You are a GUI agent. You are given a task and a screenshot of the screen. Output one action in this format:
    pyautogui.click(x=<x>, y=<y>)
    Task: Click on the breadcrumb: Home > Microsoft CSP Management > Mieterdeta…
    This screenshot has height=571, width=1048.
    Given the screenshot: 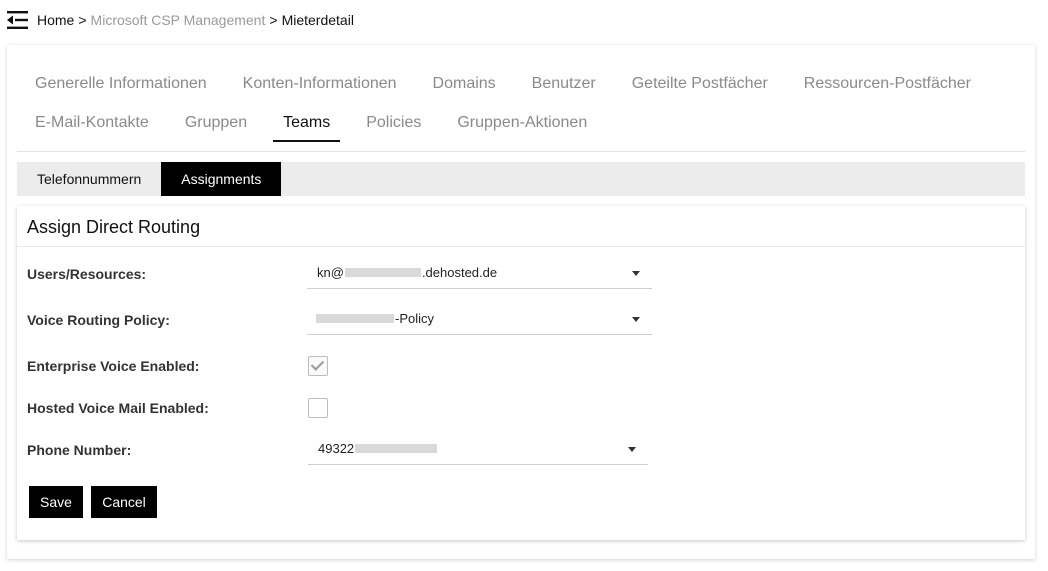 What is the action you would take?
    pyautogui.click(x=195, y=20)
    